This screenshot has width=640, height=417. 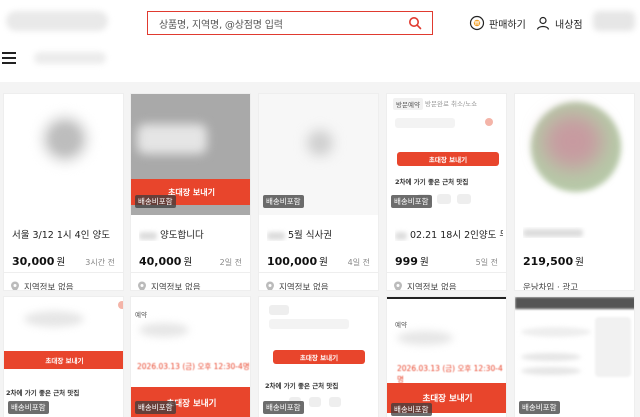 I want to click on product-title-blurred, so click(x=577, y=232).